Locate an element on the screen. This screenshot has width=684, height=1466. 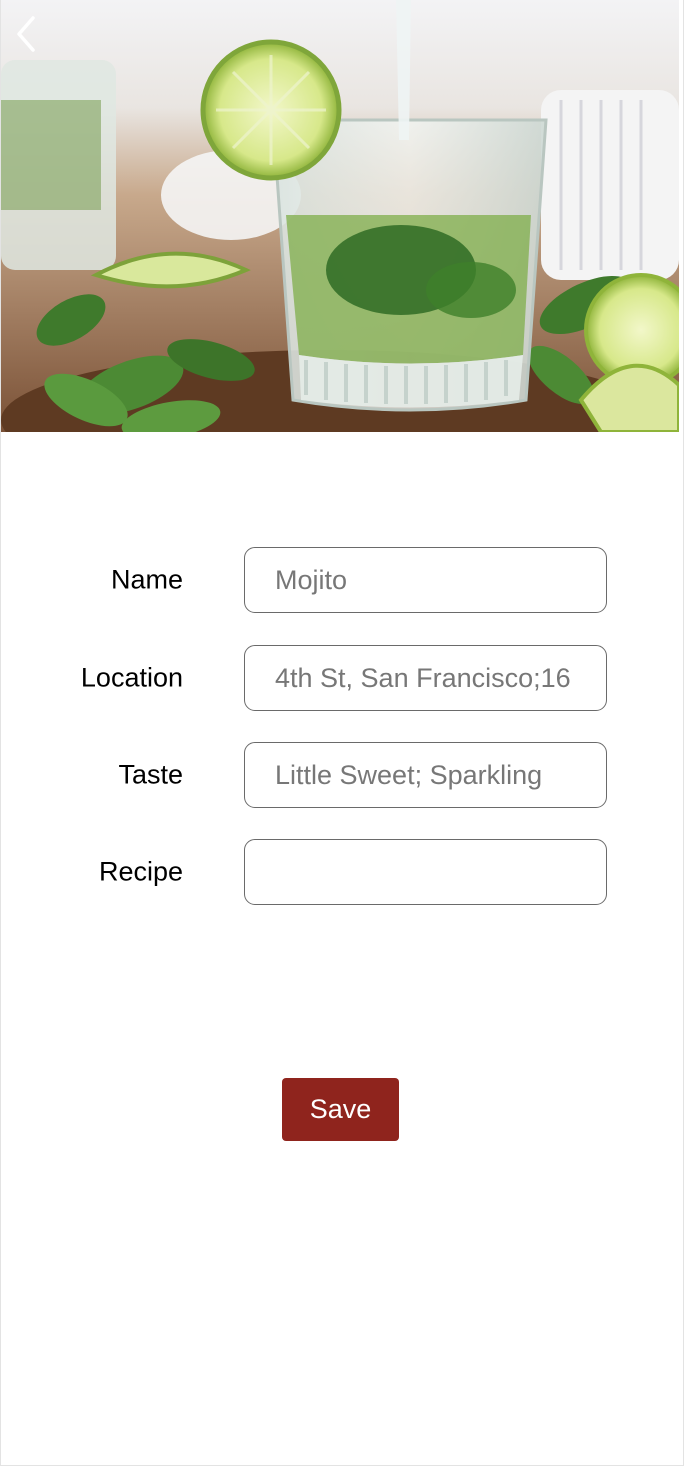
taste-row: Taste is located at coordinates (342, 775).